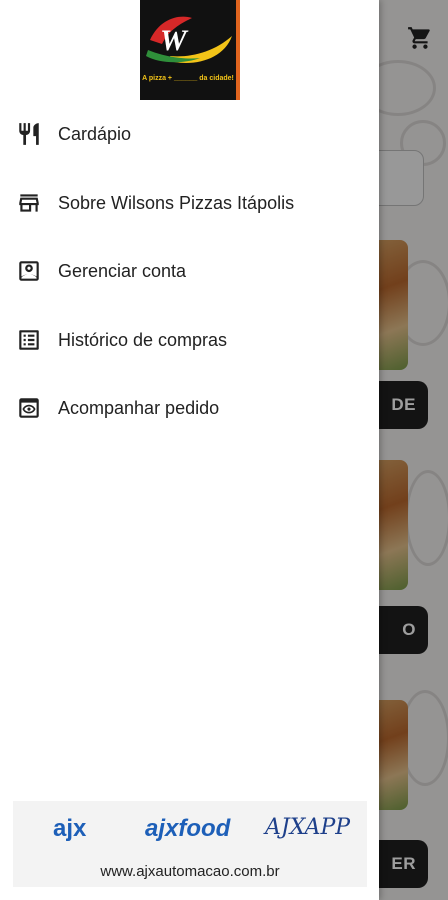  I want to click on logo-graphic: W A pizza + ______ da cidade!, so click(188, 50).